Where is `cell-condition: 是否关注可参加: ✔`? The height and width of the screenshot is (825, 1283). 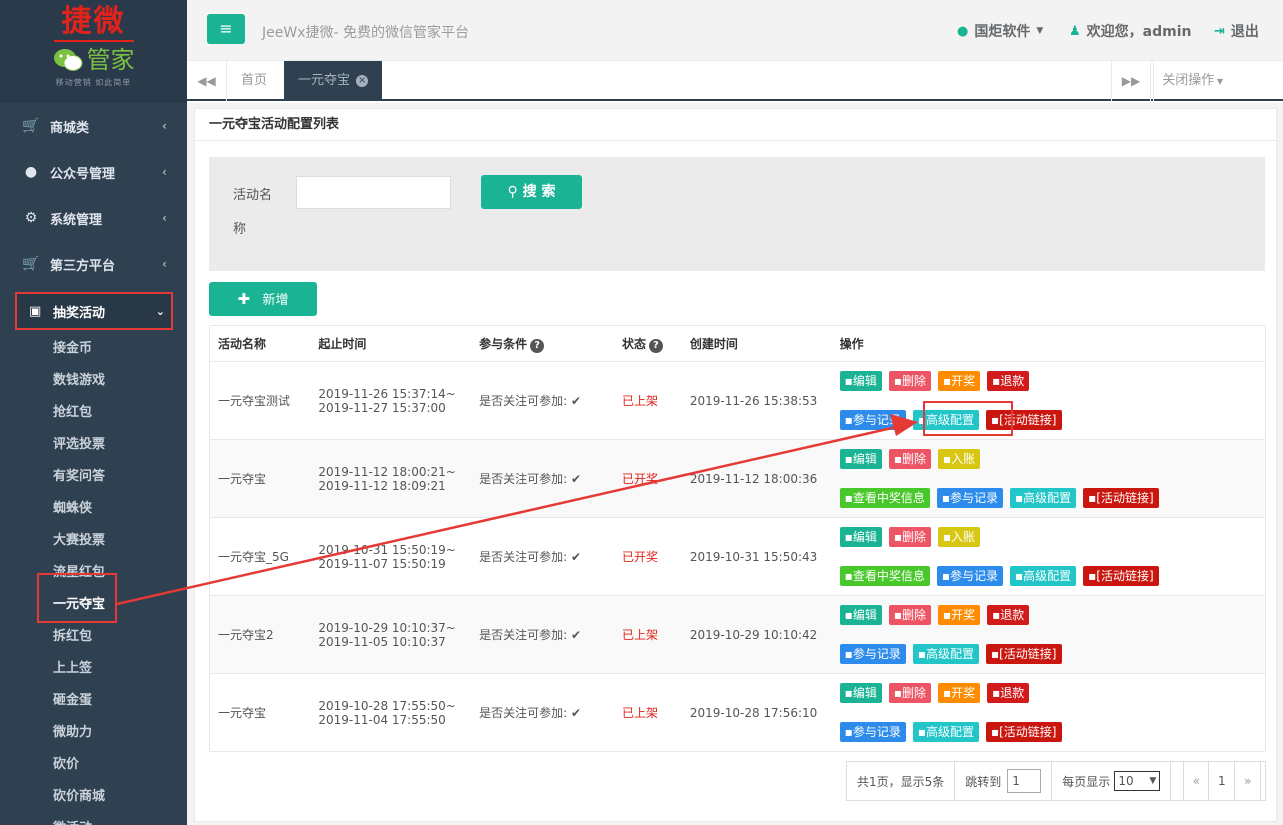
cell-condition: 是否关注可参加: ✔ is located at coordinates (542, 712).